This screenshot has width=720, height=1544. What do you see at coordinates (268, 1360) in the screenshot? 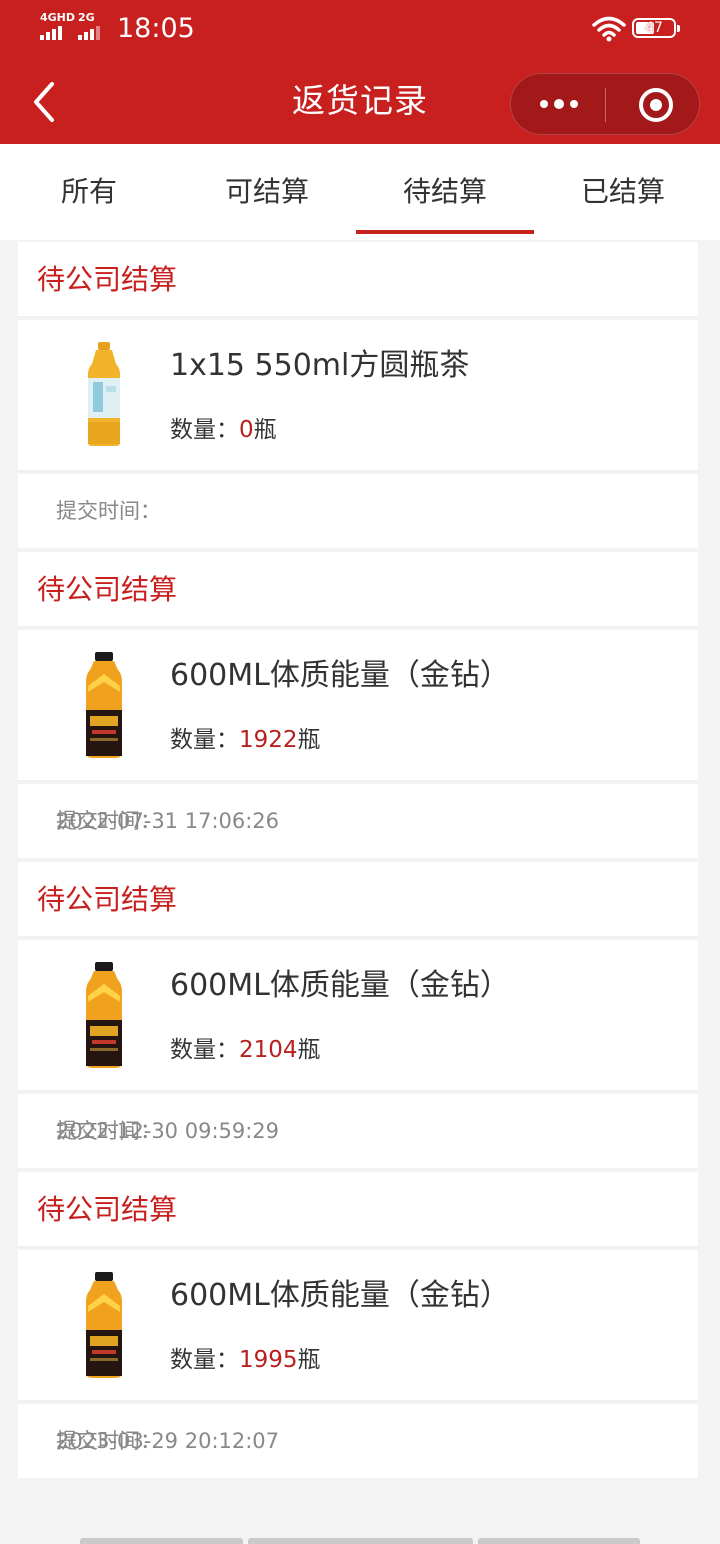
I see `quantity-value: 1995` at bounding box center [268, 1360].